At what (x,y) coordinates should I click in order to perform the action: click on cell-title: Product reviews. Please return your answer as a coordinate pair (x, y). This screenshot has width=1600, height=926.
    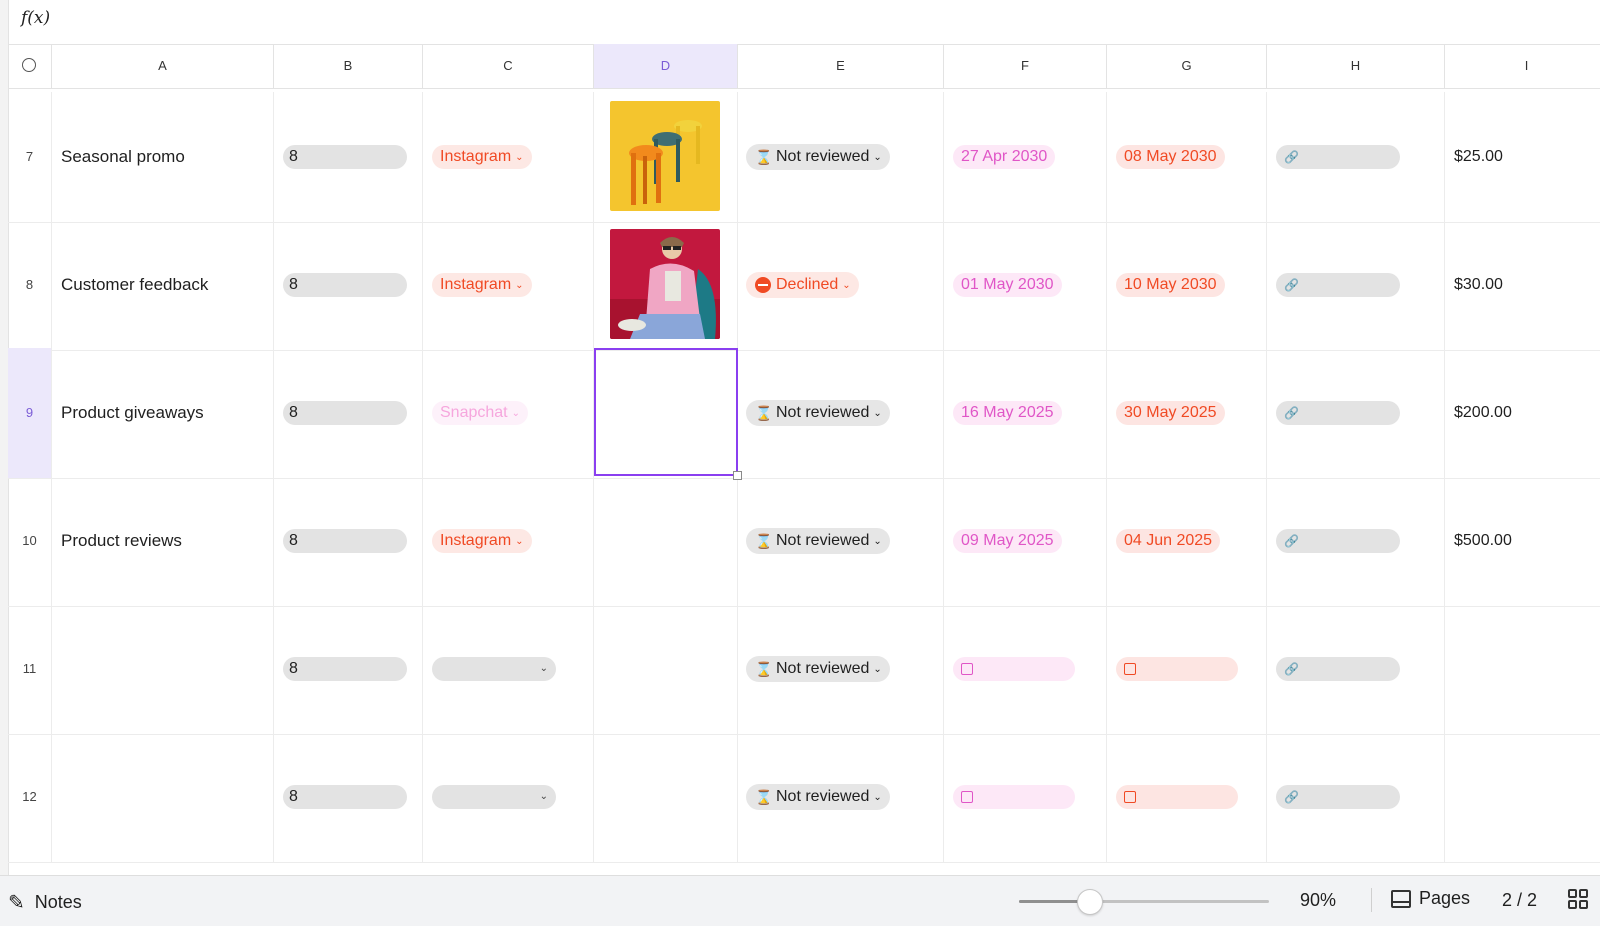
    Looking at the image, I should click on (163, 541).